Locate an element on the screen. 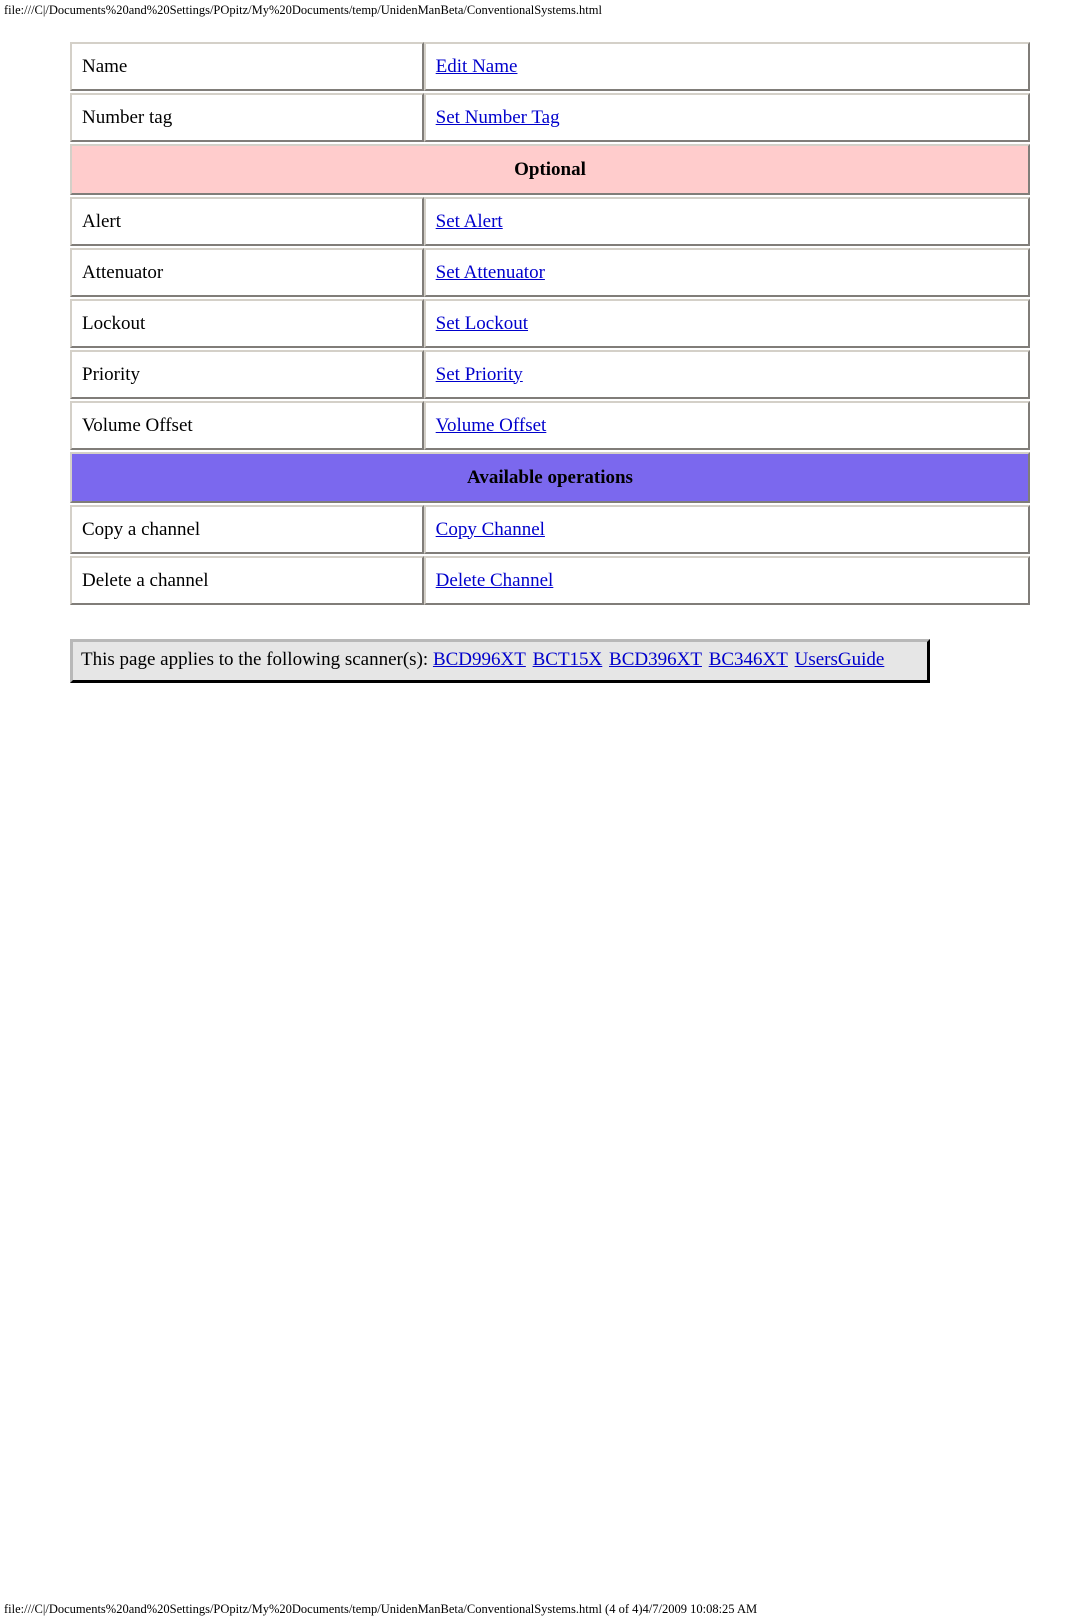  setting-action-cell: Set Number Tag is located at coordinates (726, 117).